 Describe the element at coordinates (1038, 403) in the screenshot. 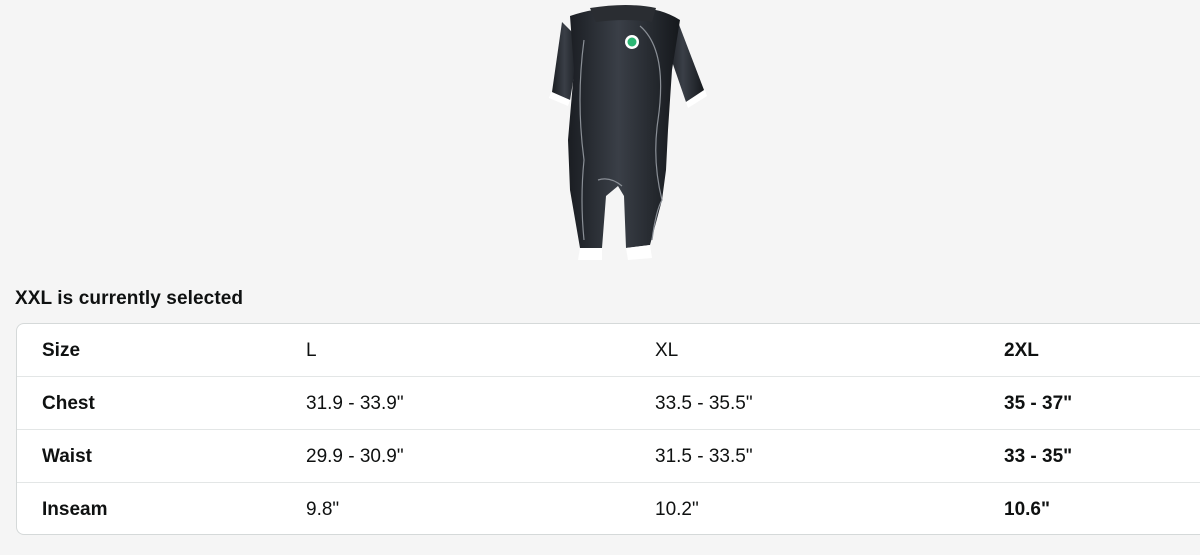

I see `table-cell-selected: 35 - 37"` at that location.